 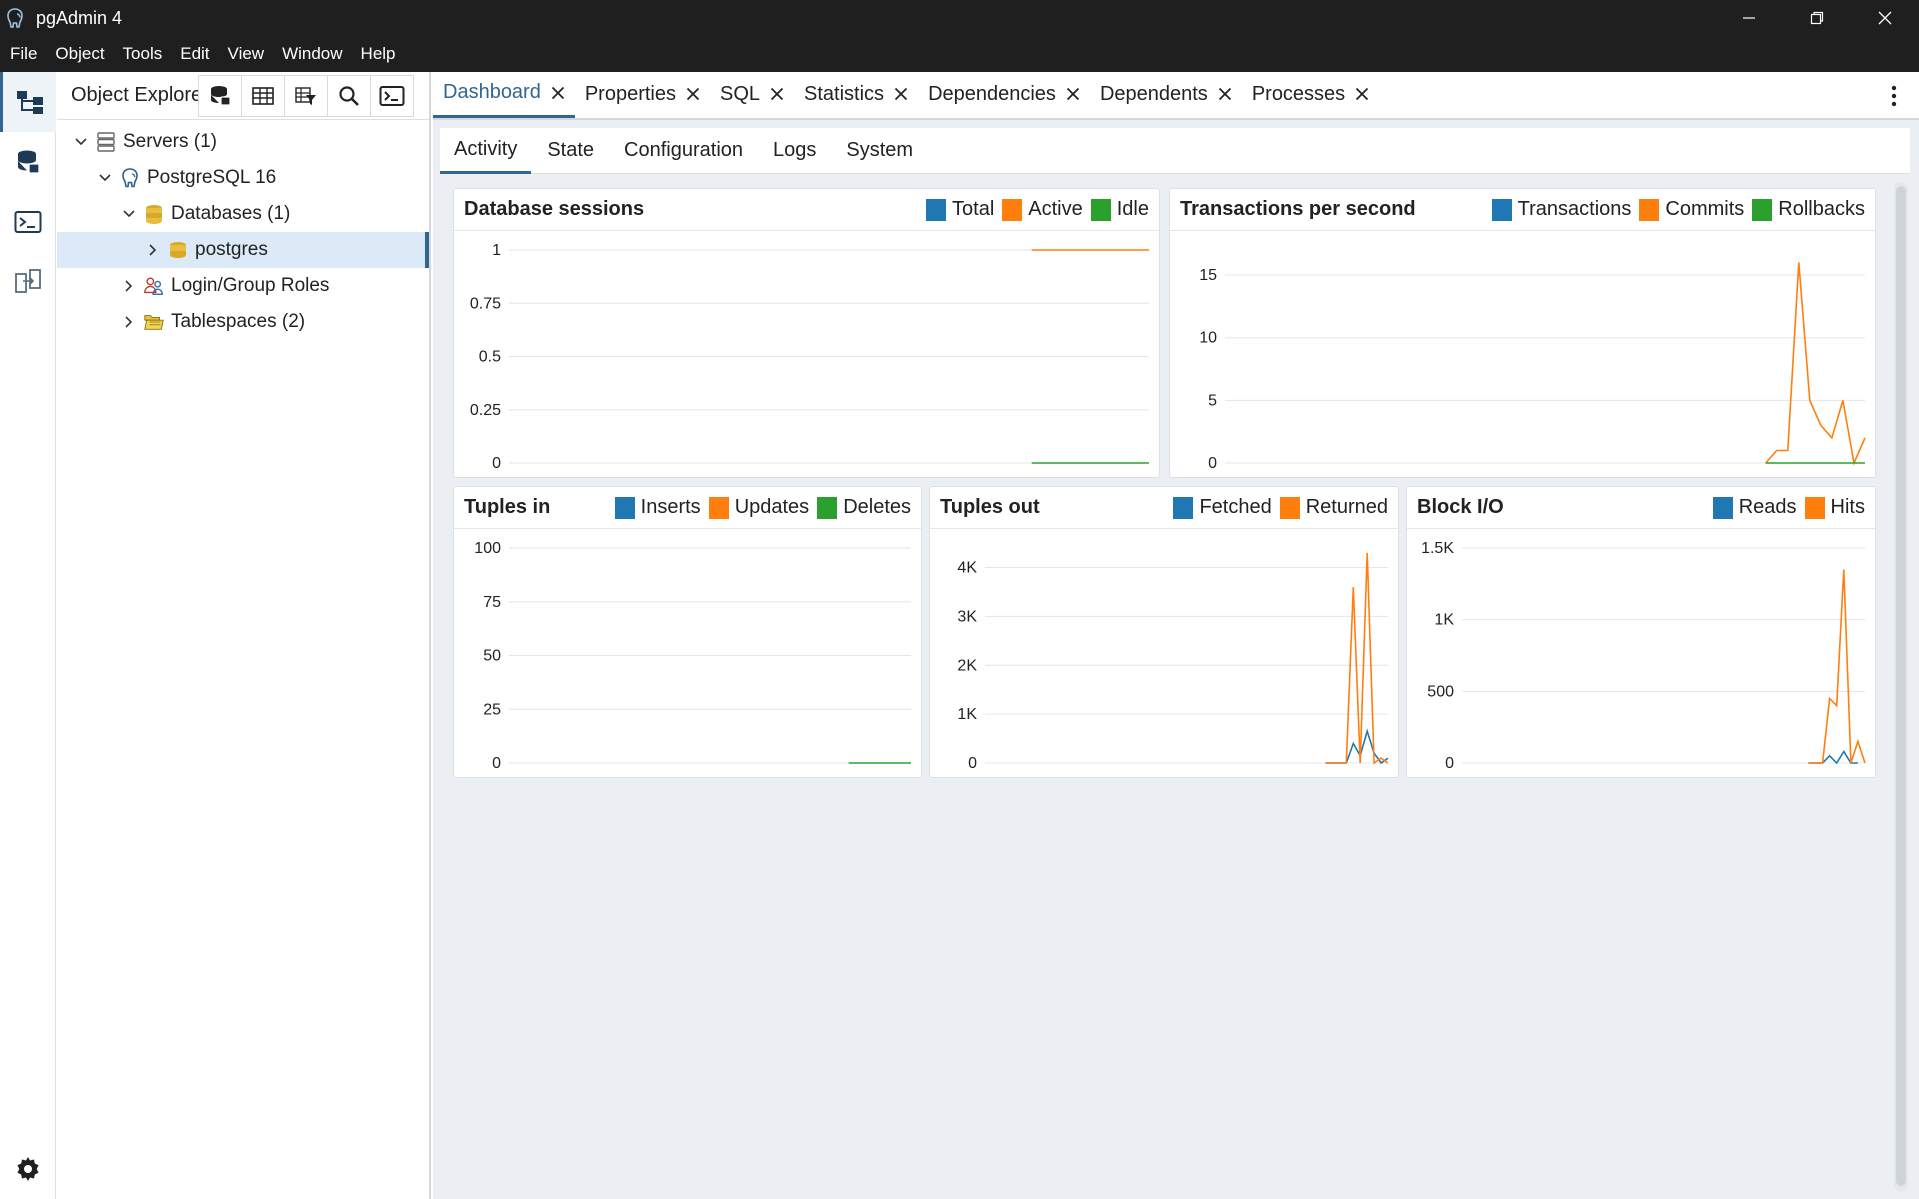 I want to click on tab-statistics: Statistics, so click(x=856, y=94).